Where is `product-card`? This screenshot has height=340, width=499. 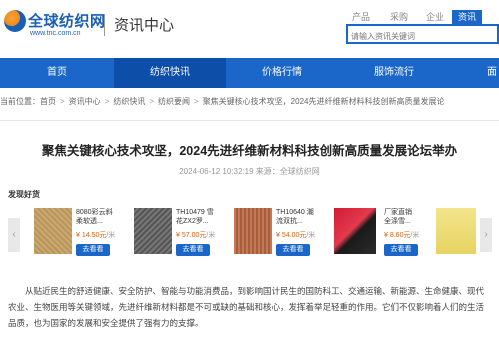
product-card is located at coordinates (457, 235).